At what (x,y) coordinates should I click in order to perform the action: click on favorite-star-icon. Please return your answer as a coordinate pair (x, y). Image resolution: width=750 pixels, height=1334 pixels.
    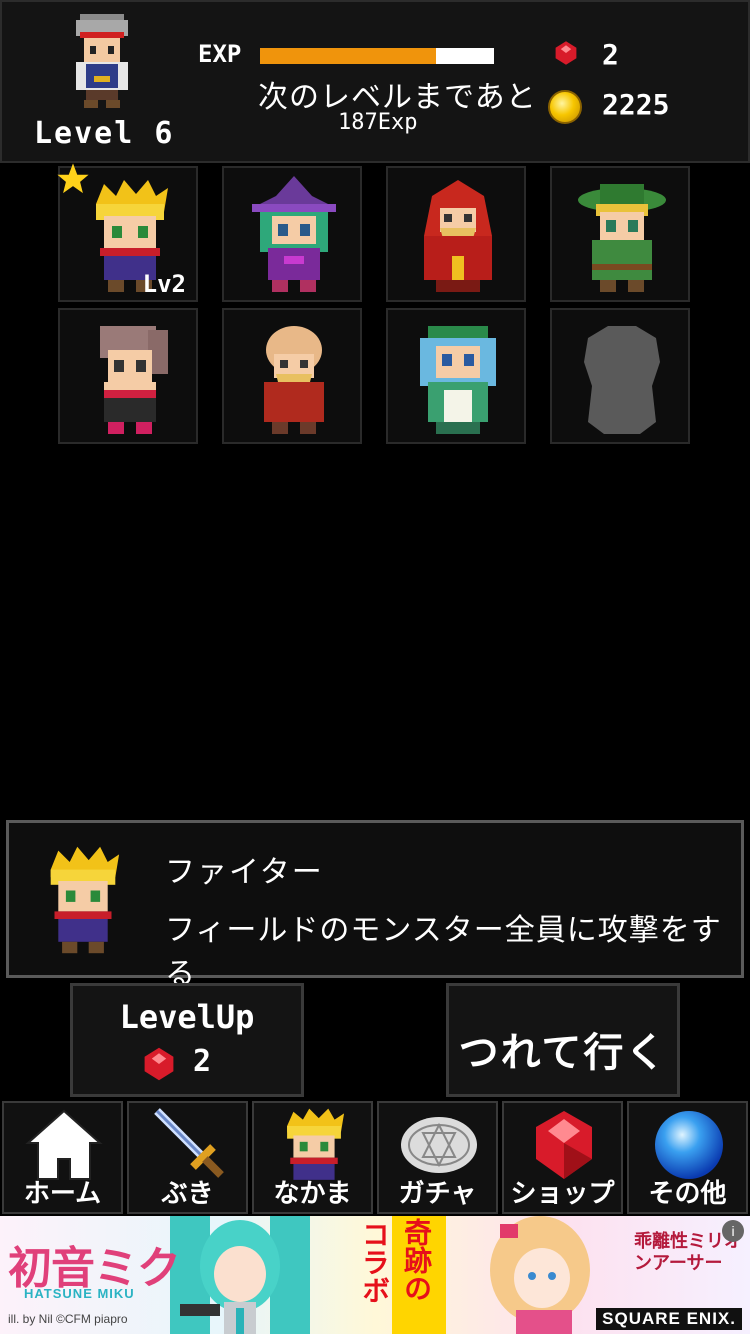
    Looking at the image, I should click on (73, 178).